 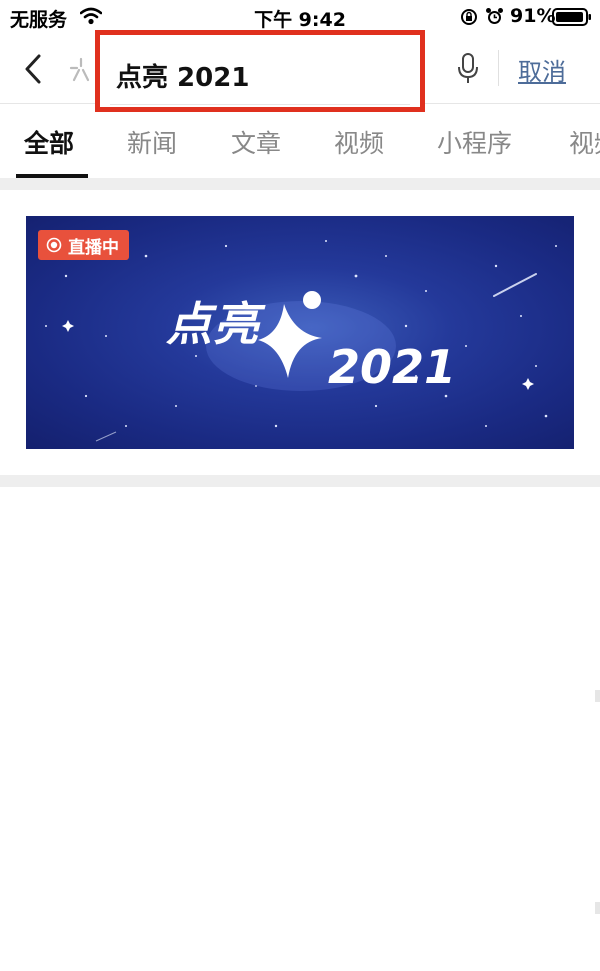 I want to click on banner-year: 2021, so click(x=392, y=367).